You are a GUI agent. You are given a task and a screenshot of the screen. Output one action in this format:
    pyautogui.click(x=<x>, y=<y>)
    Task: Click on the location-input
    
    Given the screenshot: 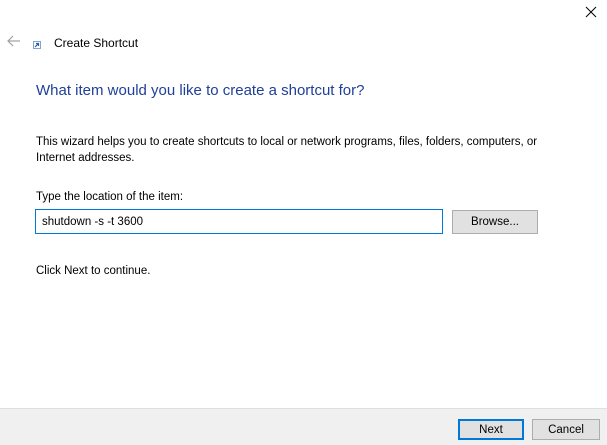 What is the action you would take?
    pyautogui.click(x=239, y=221)
    